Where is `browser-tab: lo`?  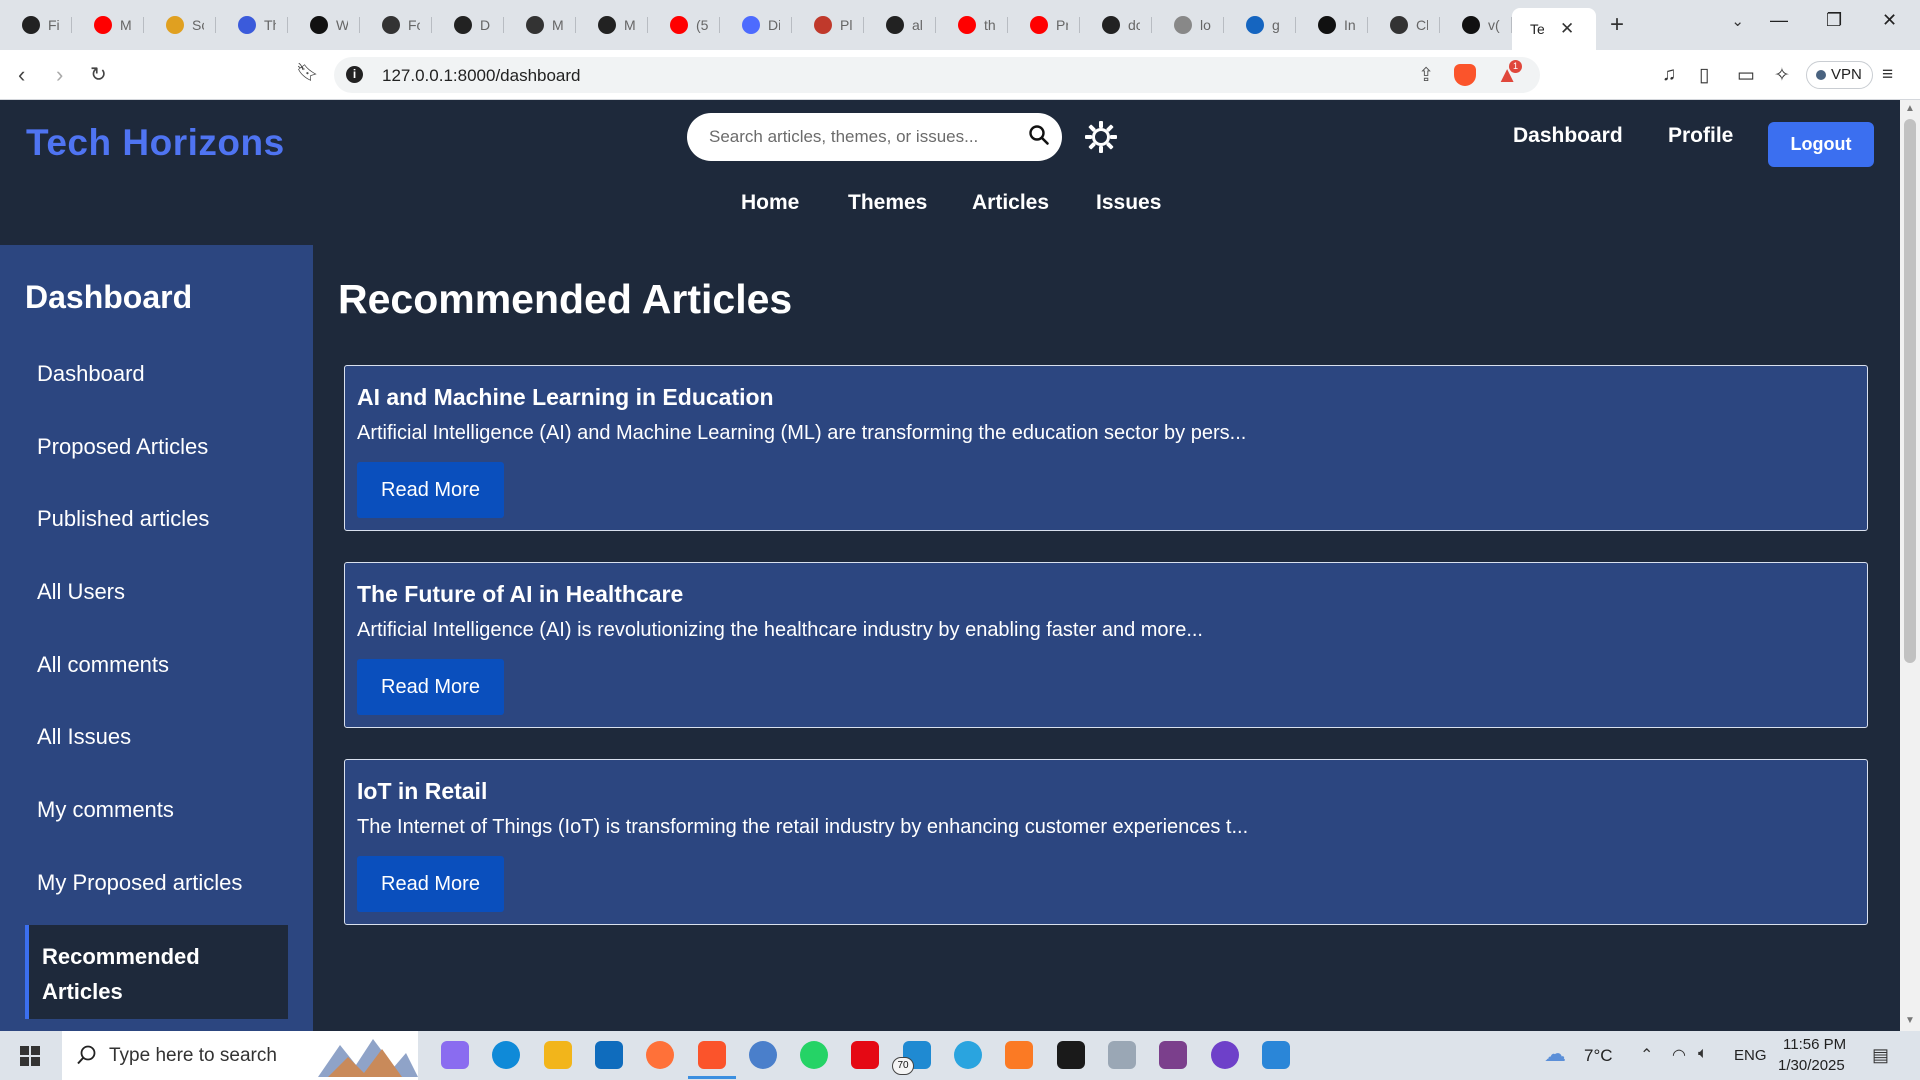 browser-tab: lo is located at coordinates (1188, 25).